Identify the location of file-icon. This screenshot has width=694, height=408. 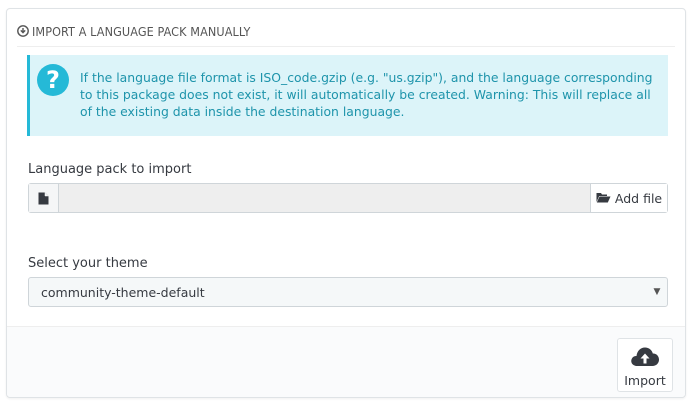
(44, 198).